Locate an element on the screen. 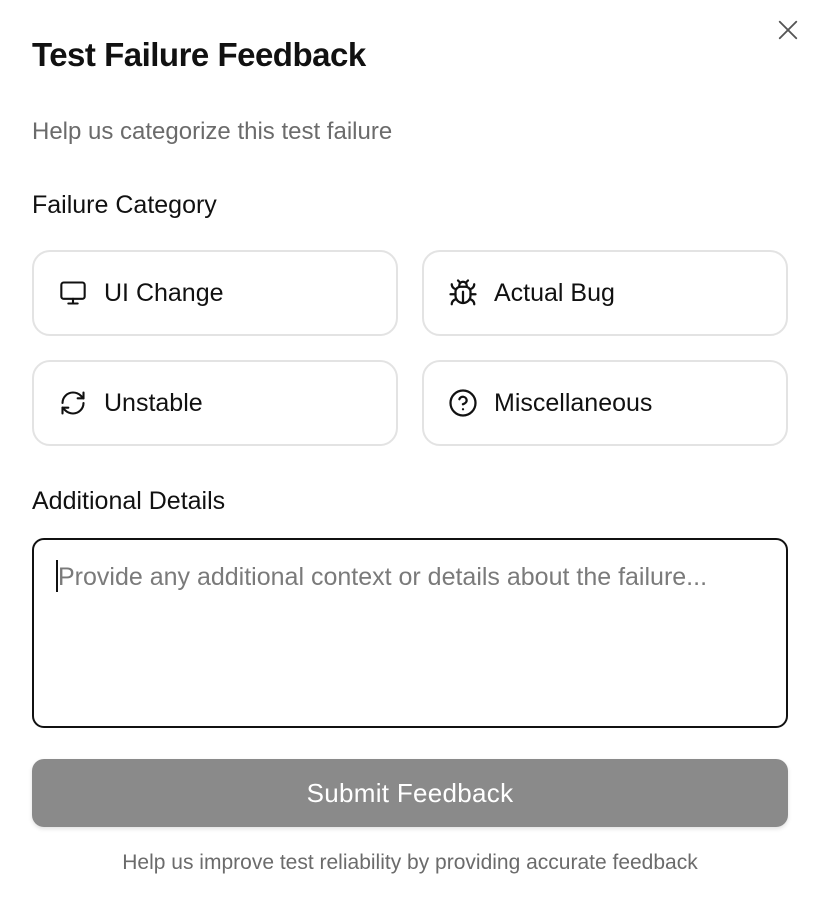 The height and width of the screenshot is (914, 824). dialog-title: Test Failure Feedback is located at coordinates (199, 54).